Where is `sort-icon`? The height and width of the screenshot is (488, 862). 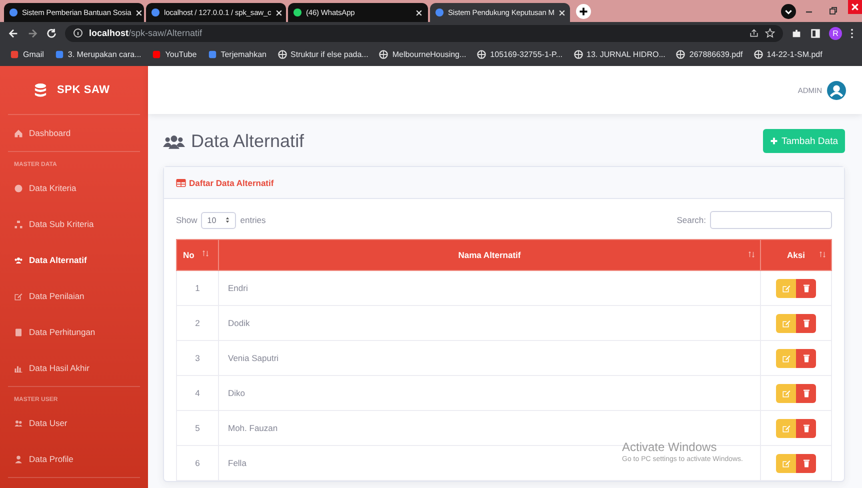
sort-icon is located at coordinates (822, 254).